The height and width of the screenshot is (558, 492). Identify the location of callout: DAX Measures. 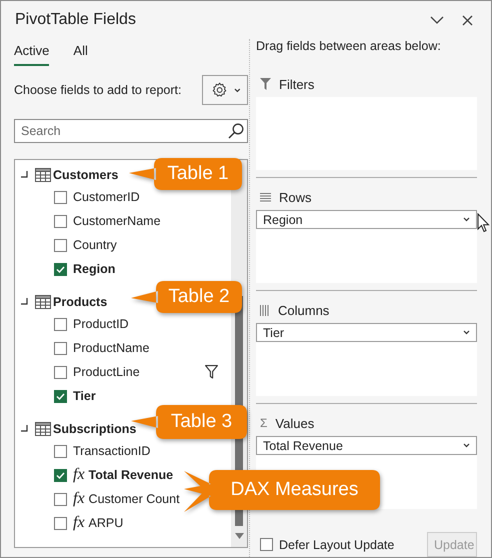
(282, 492).